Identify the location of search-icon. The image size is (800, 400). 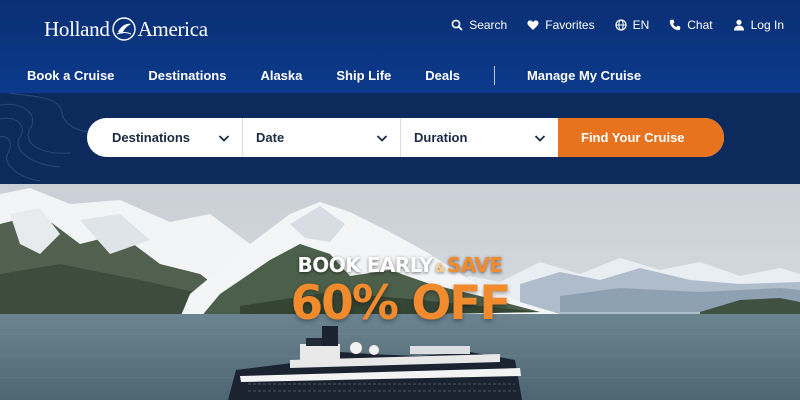
(457, 25).